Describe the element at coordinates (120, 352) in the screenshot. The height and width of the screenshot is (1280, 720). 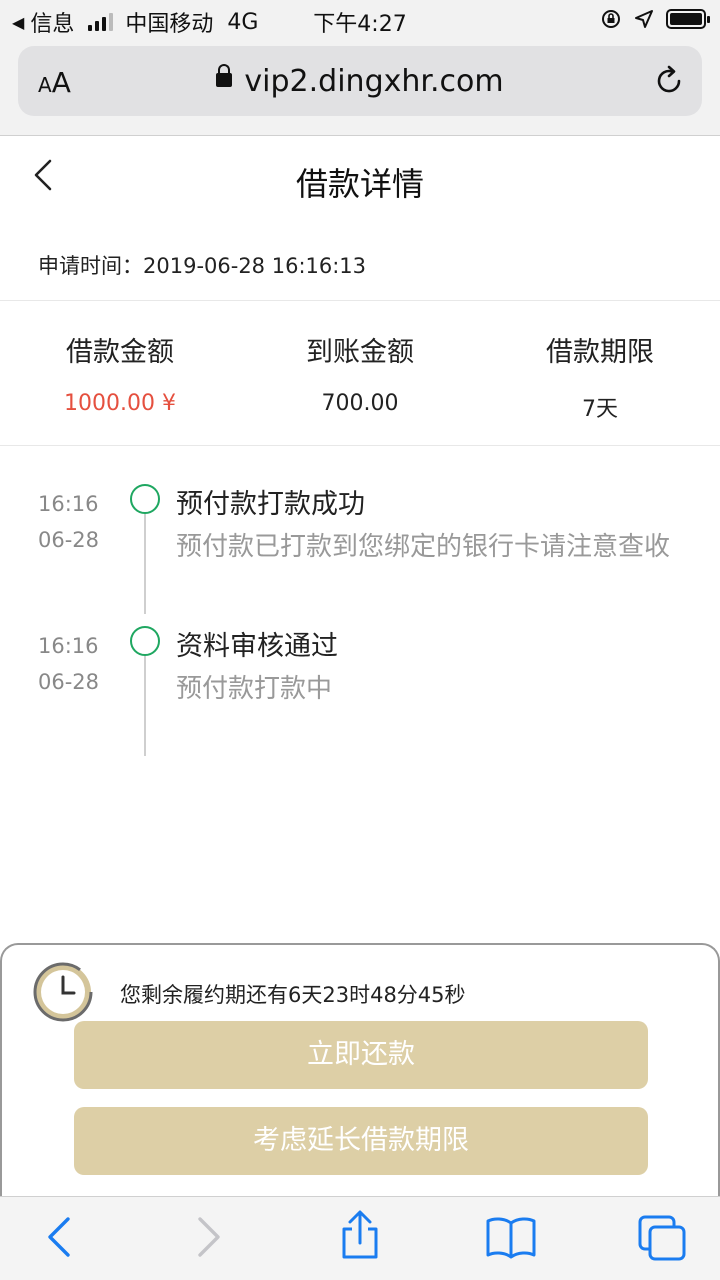
I see `loan-amount-label: 借款金额` at that location.